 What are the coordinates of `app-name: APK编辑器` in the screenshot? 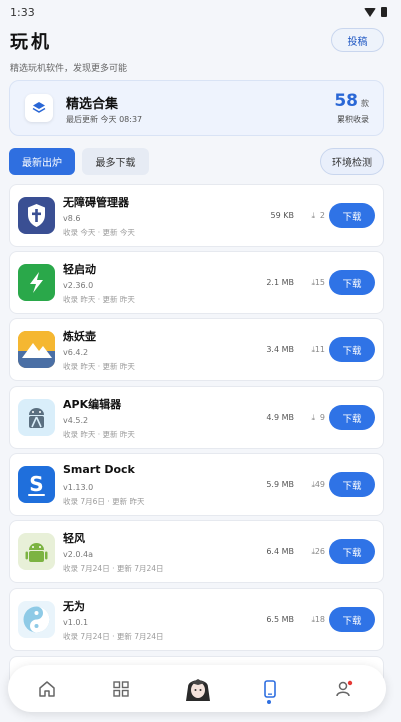 It's located at (92, 404).